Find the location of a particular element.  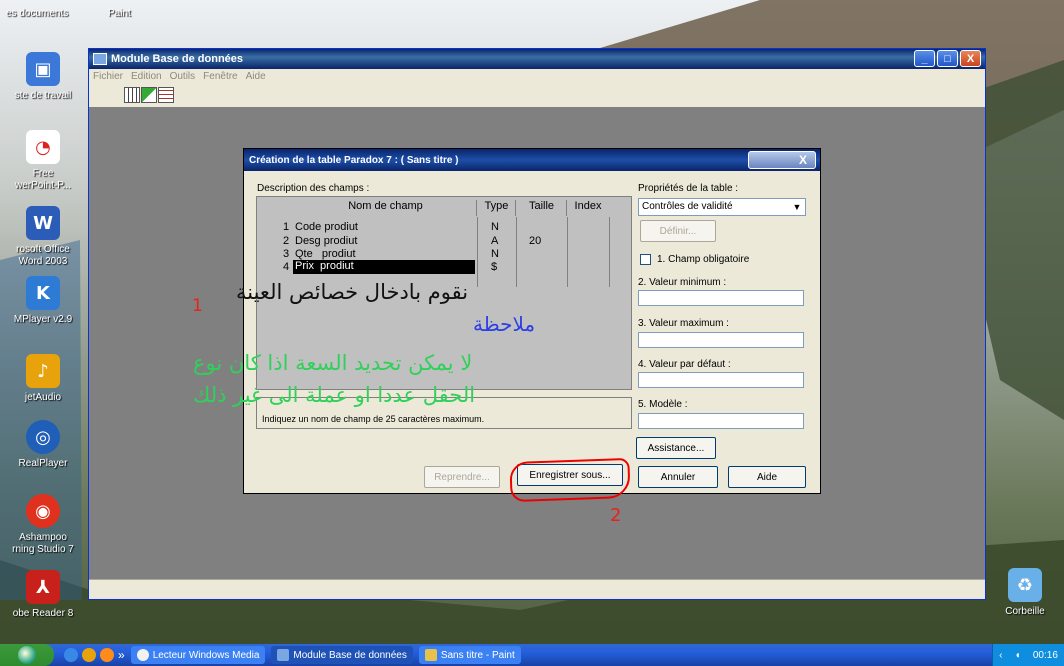

jetaudio-quick-icon is located at coordinates (89, 655).